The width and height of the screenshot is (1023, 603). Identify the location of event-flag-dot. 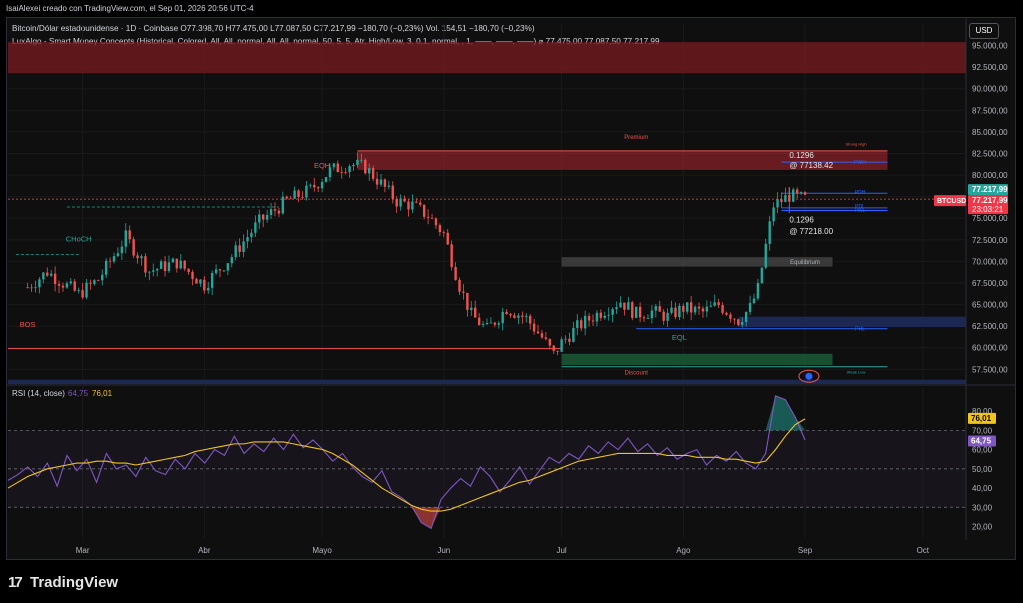
(809, 376).